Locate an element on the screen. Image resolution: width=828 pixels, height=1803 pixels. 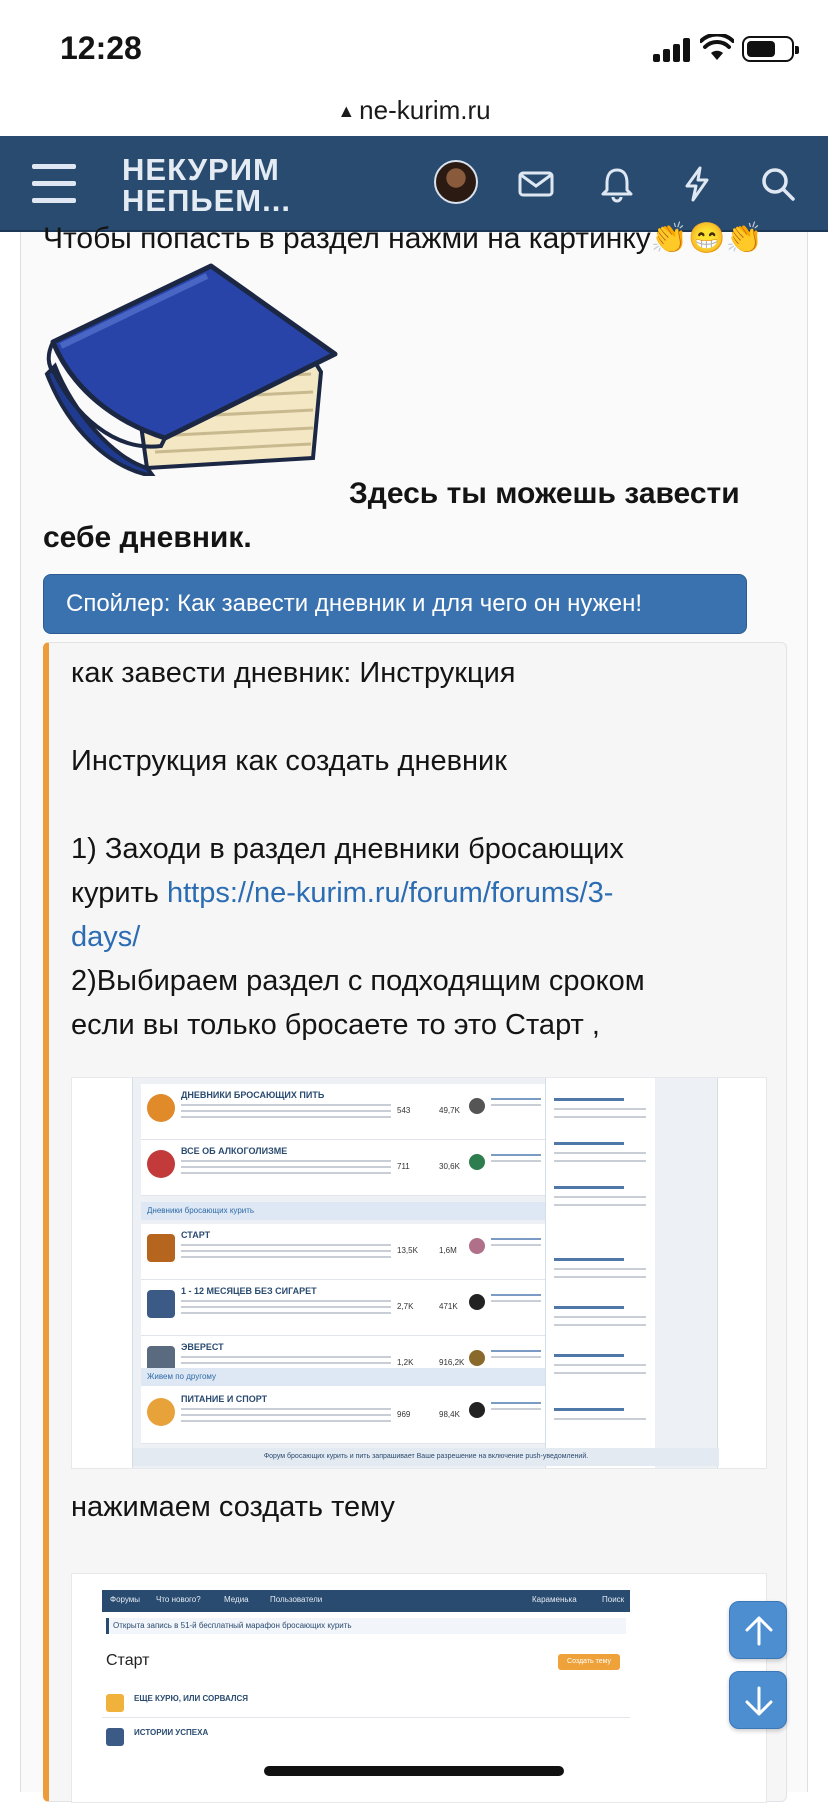
mail-icon is located at coordinates (536, 184).